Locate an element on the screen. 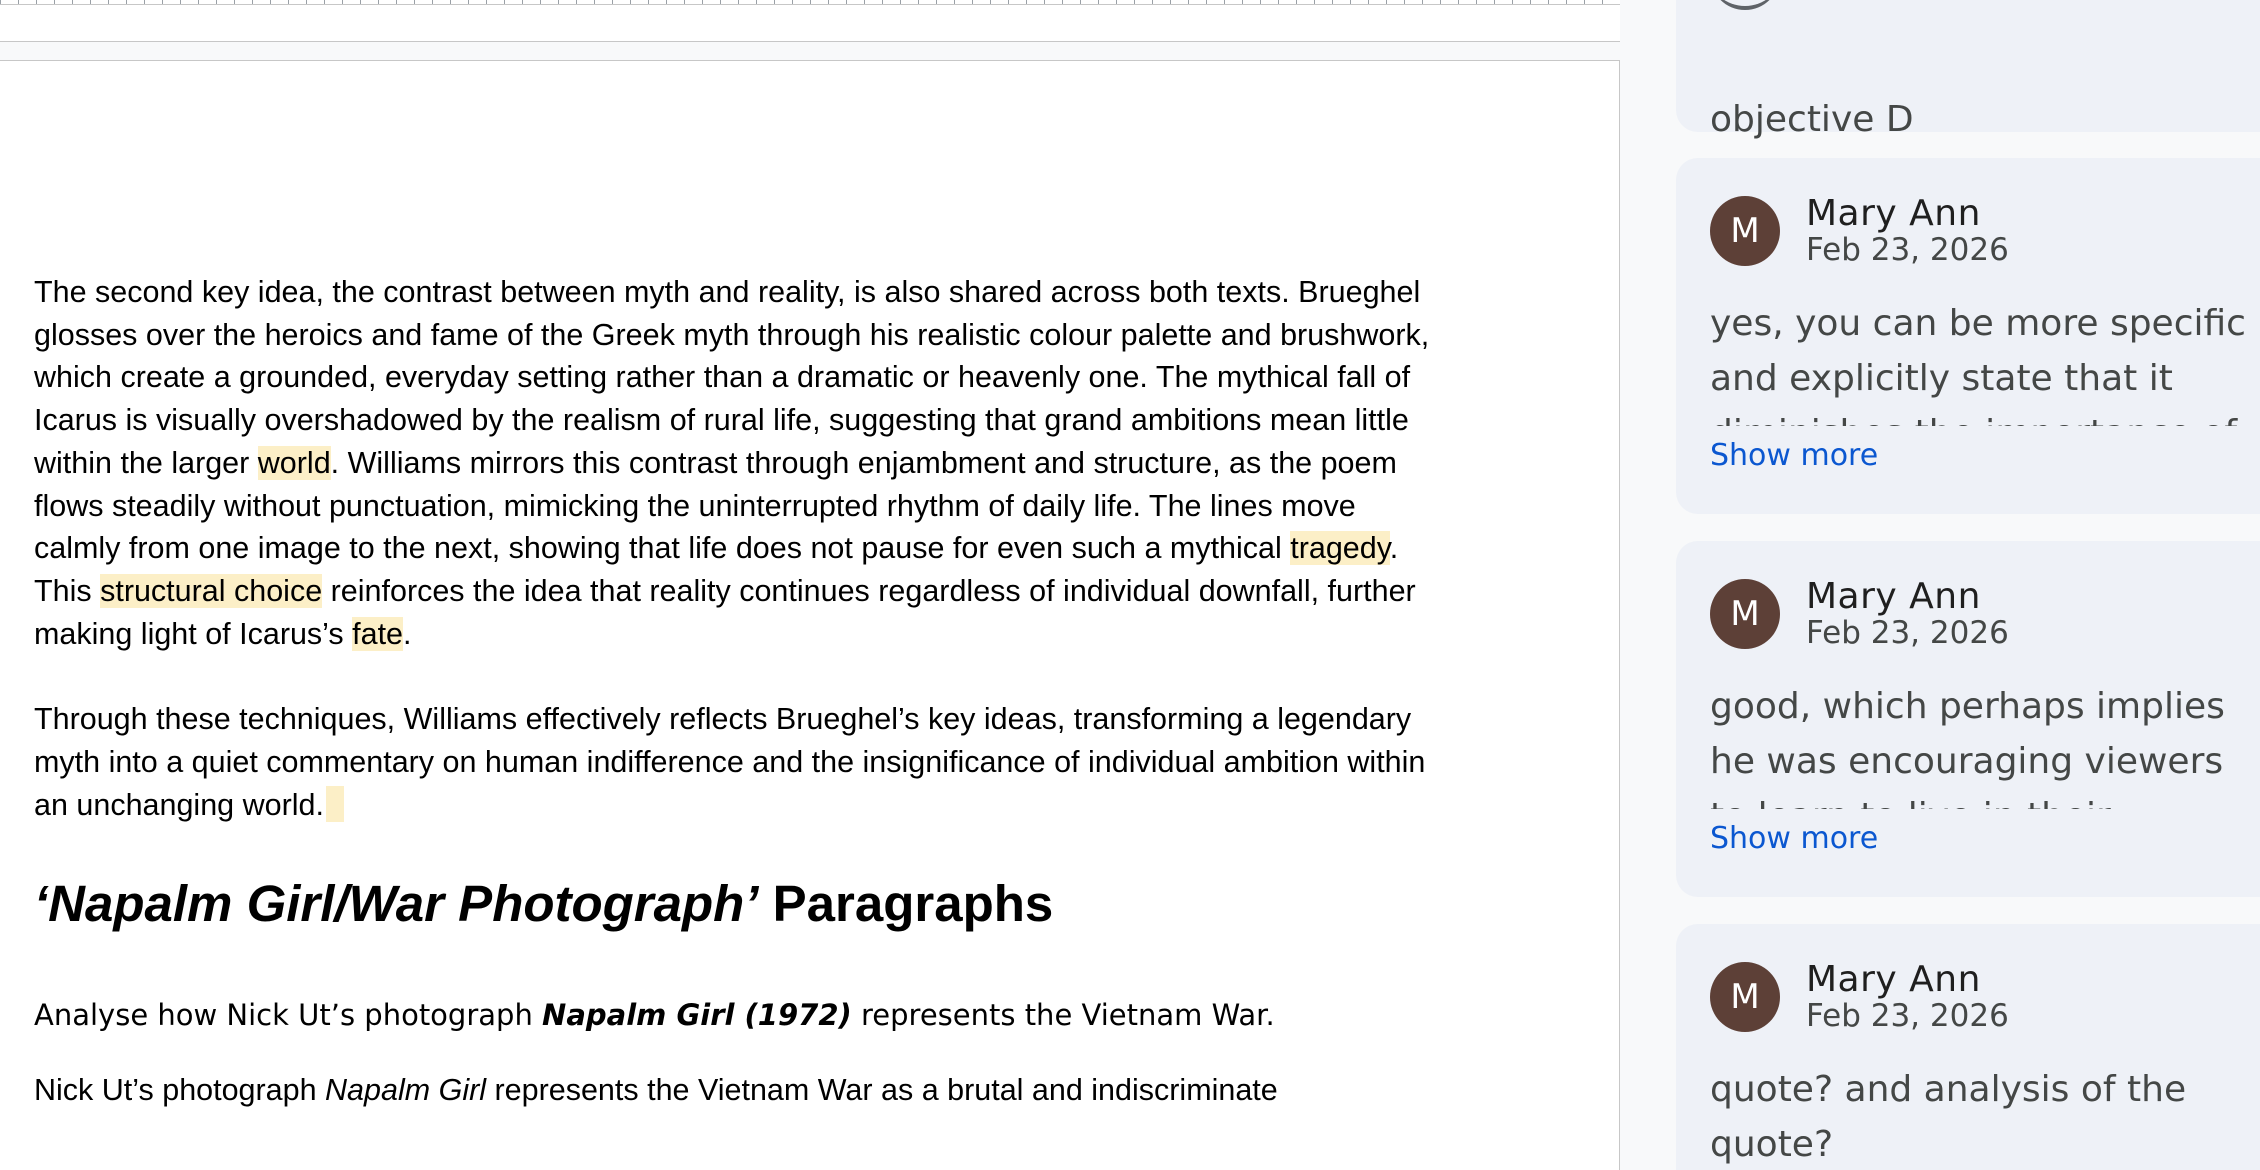 Image resolution: width=2260 pixels, height=1170 pixels. photo-title-italic: Napalm Girl is located at coordinates (406, 1090).